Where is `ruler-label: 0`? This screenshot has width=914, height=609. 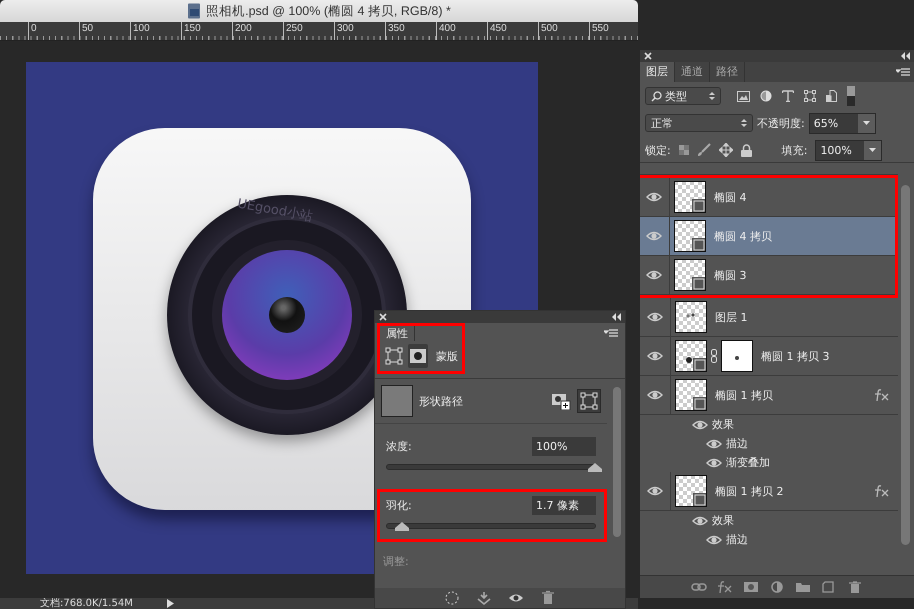 ruler-label: 0 is located at coordinates (53, 31).